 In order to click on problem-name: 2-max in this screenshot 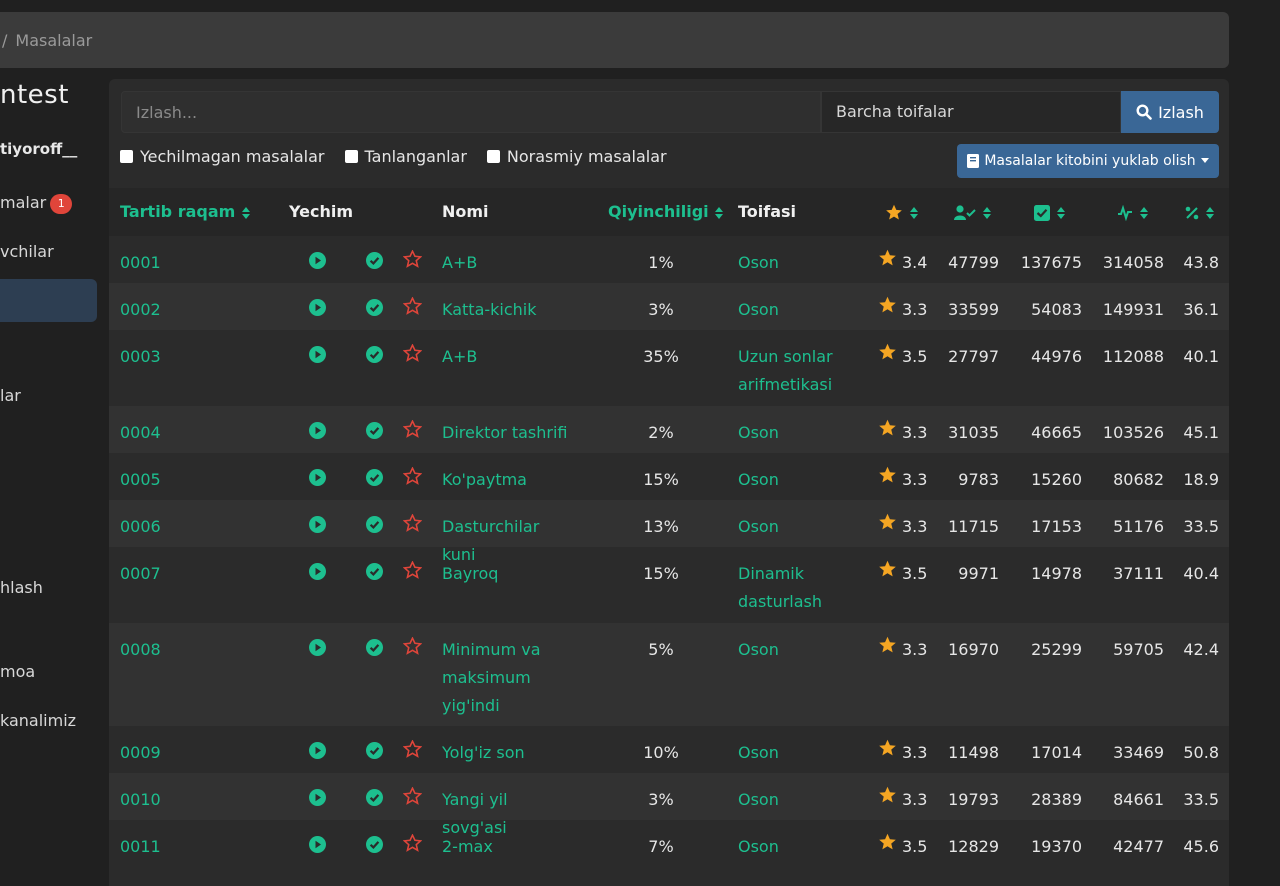, I will do `click(507, 847)`.